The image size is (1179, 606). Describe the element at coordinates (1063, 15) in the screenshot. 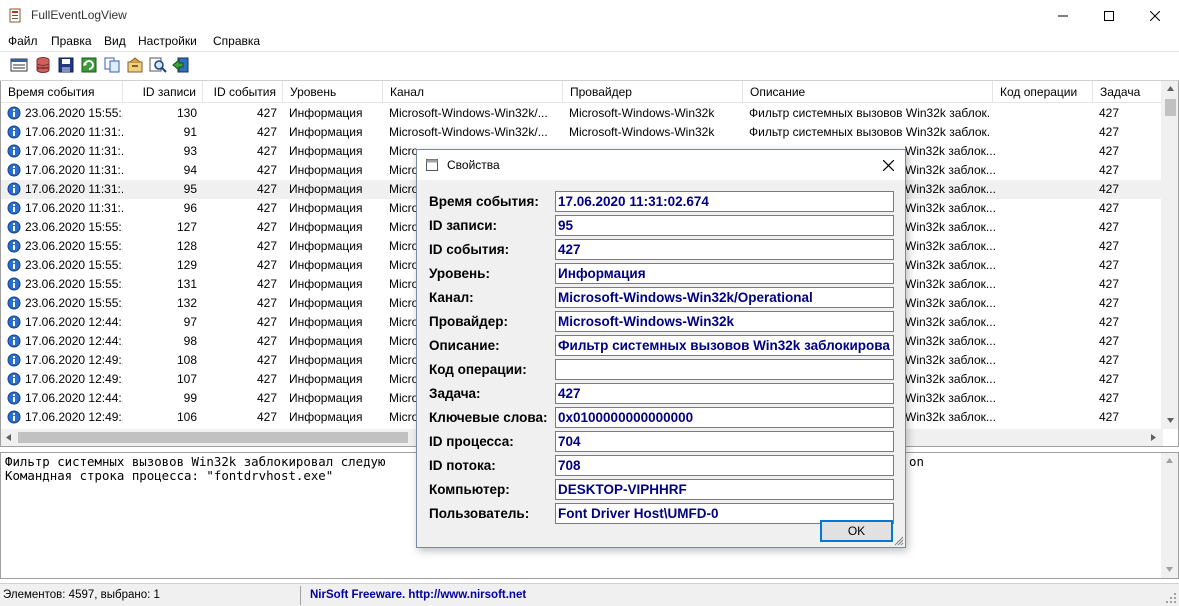

I see `minimize-button` at that location.